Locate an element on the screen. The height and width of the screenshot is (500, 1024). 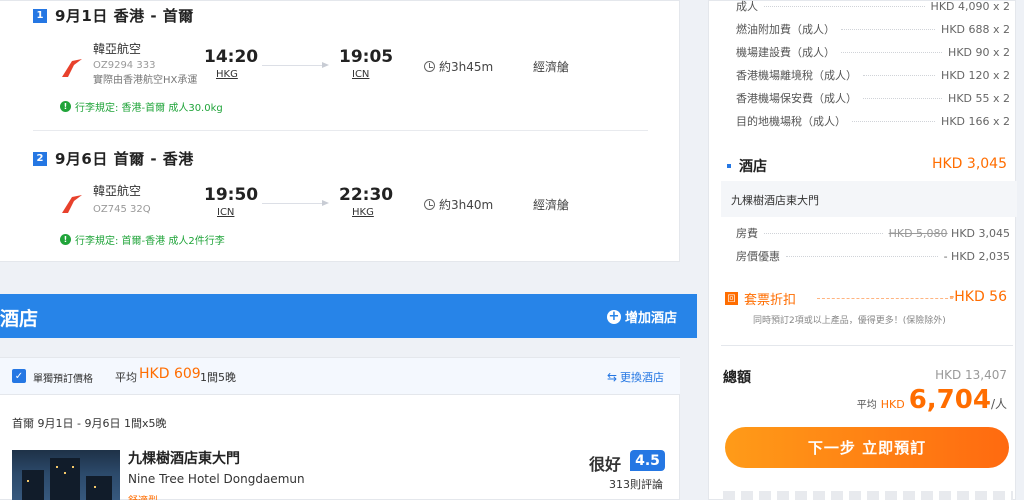
bullet-icon is located at coordinates (729, 166).